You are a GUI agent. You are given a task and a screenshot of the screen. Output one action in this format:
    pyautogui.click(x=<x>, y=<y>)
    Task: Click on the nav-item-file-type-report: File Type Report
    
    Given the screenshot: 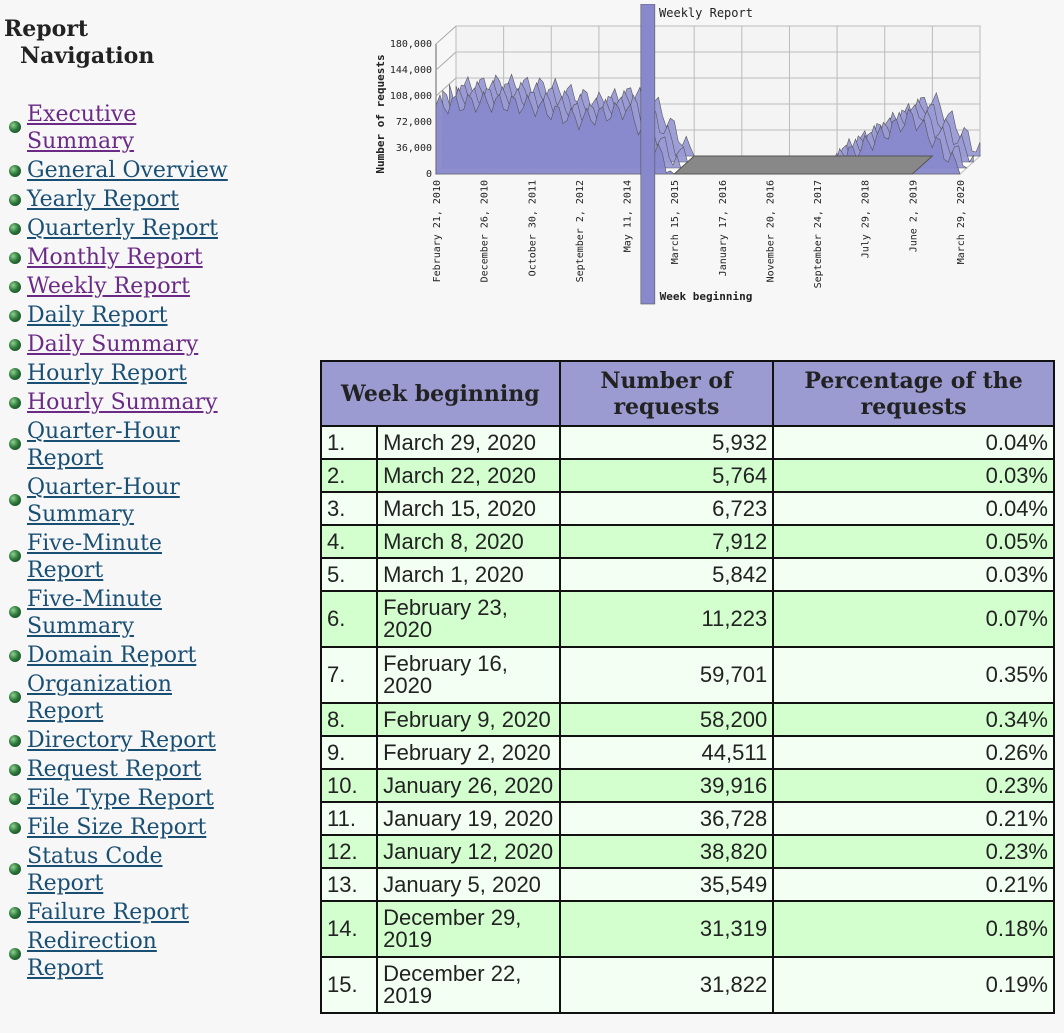 What is the action you would take?
    pyautogui.click(x=154, y=798)
    